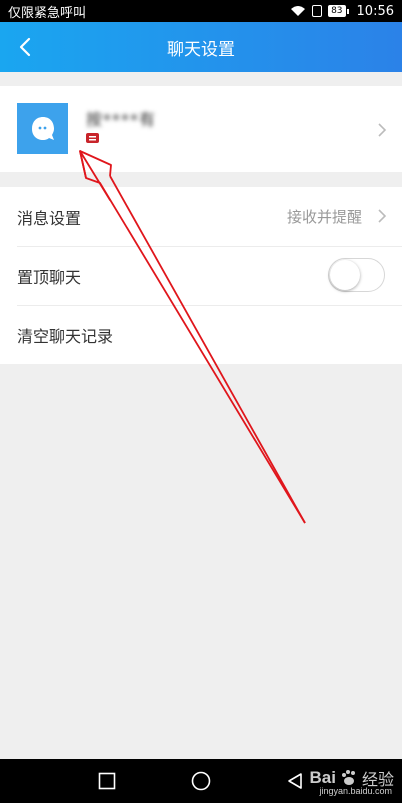 The image size is (402, 803). What do you see at coordinates (49, 218) in the screenshot?
I see `message-settings-label: 消息设置` at bounding box center [49, 218].